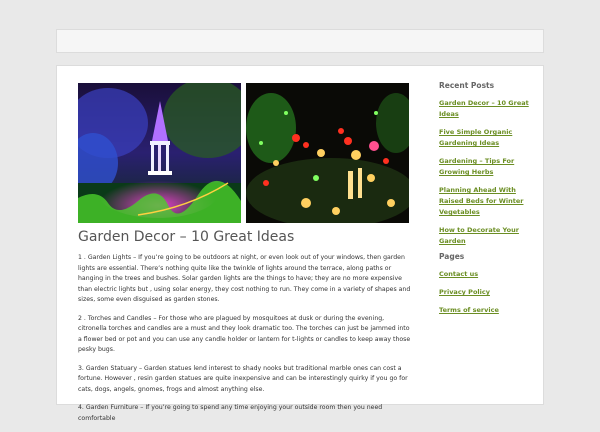  I want to click on recent-post-link: Gardening – Tips For Growing Herbs, so click(476, 166).